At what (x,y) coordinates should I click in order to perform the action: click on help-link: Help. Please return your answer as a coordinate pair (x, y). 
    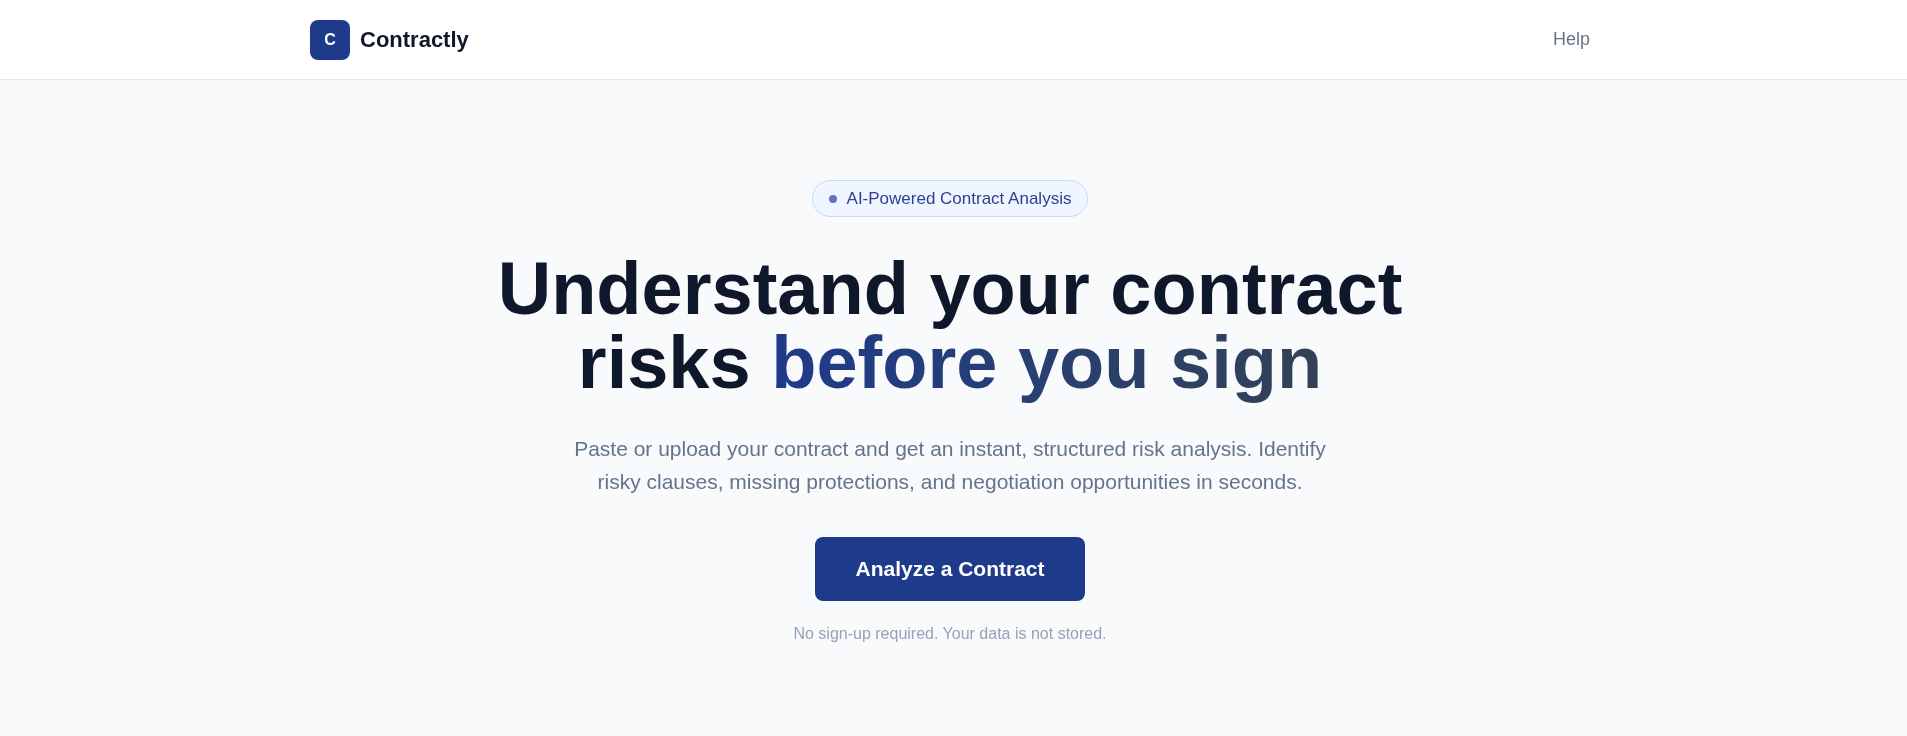
    Looking at the image, I should click on (1571, 39).